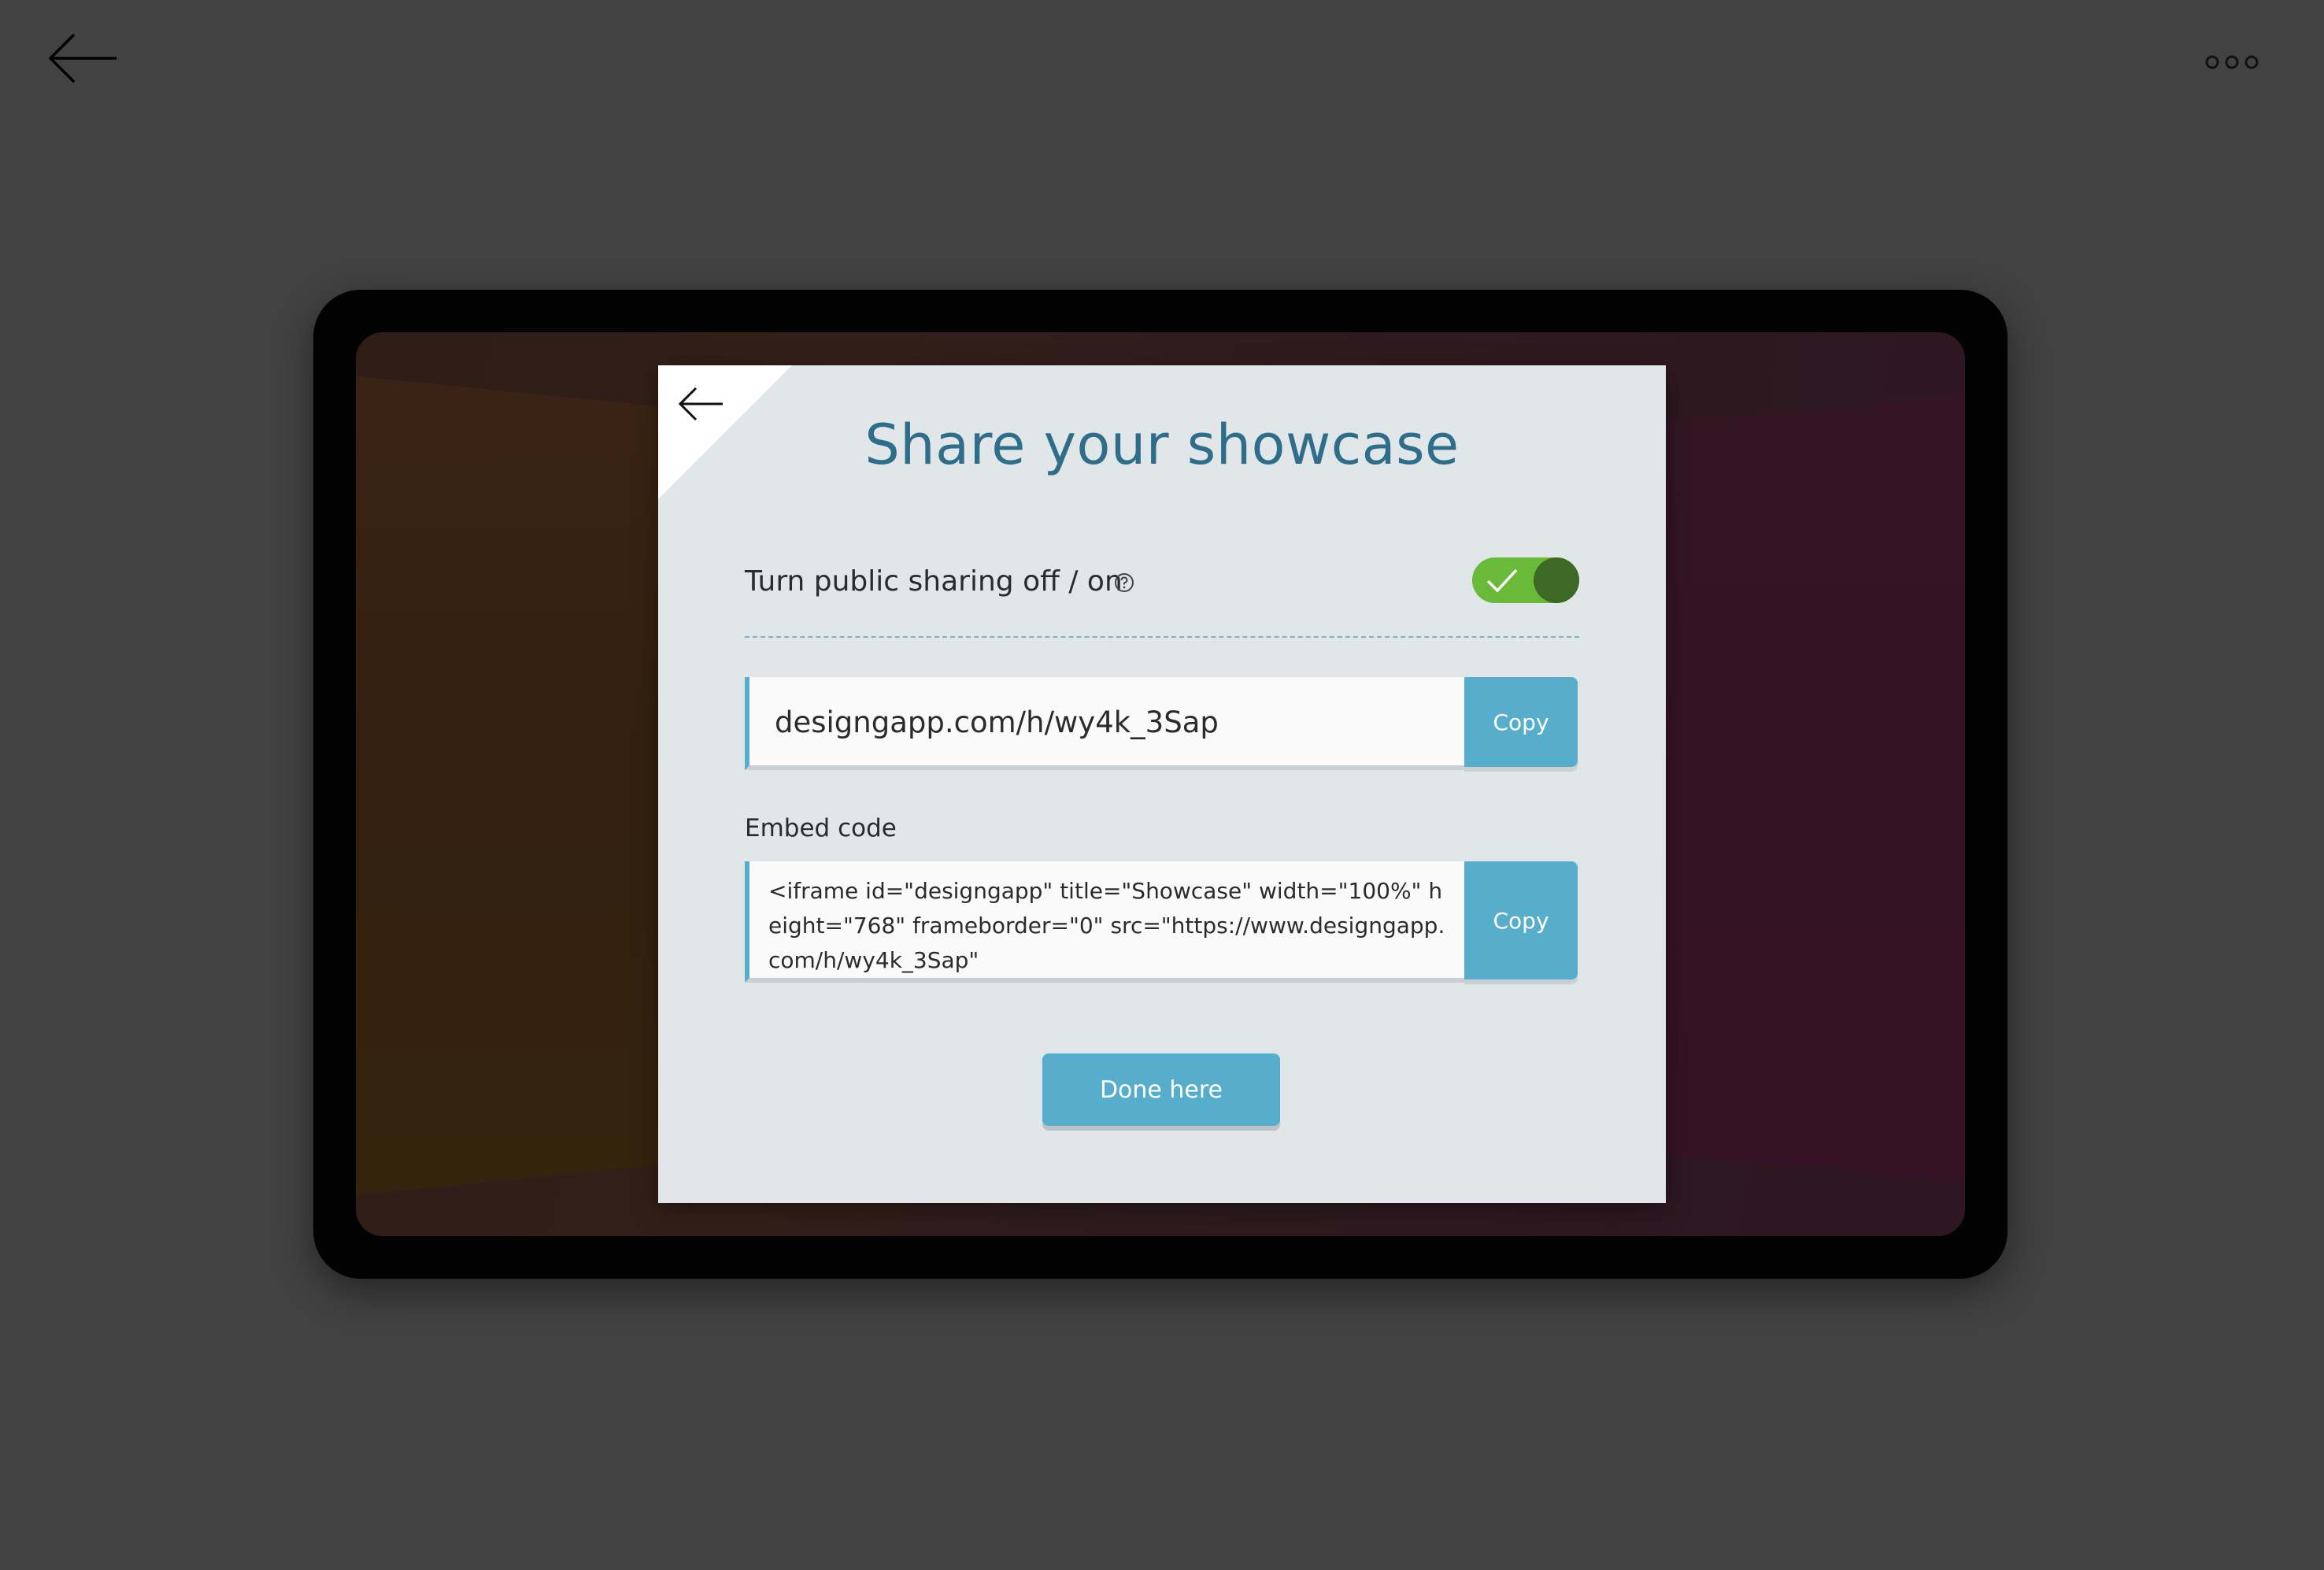 This screenshot has width=2324, height=1570. What do you see at coordinates (1800, 789) in the screenshot?
I see `background-panel-right` at bounding box center [1800, 789].